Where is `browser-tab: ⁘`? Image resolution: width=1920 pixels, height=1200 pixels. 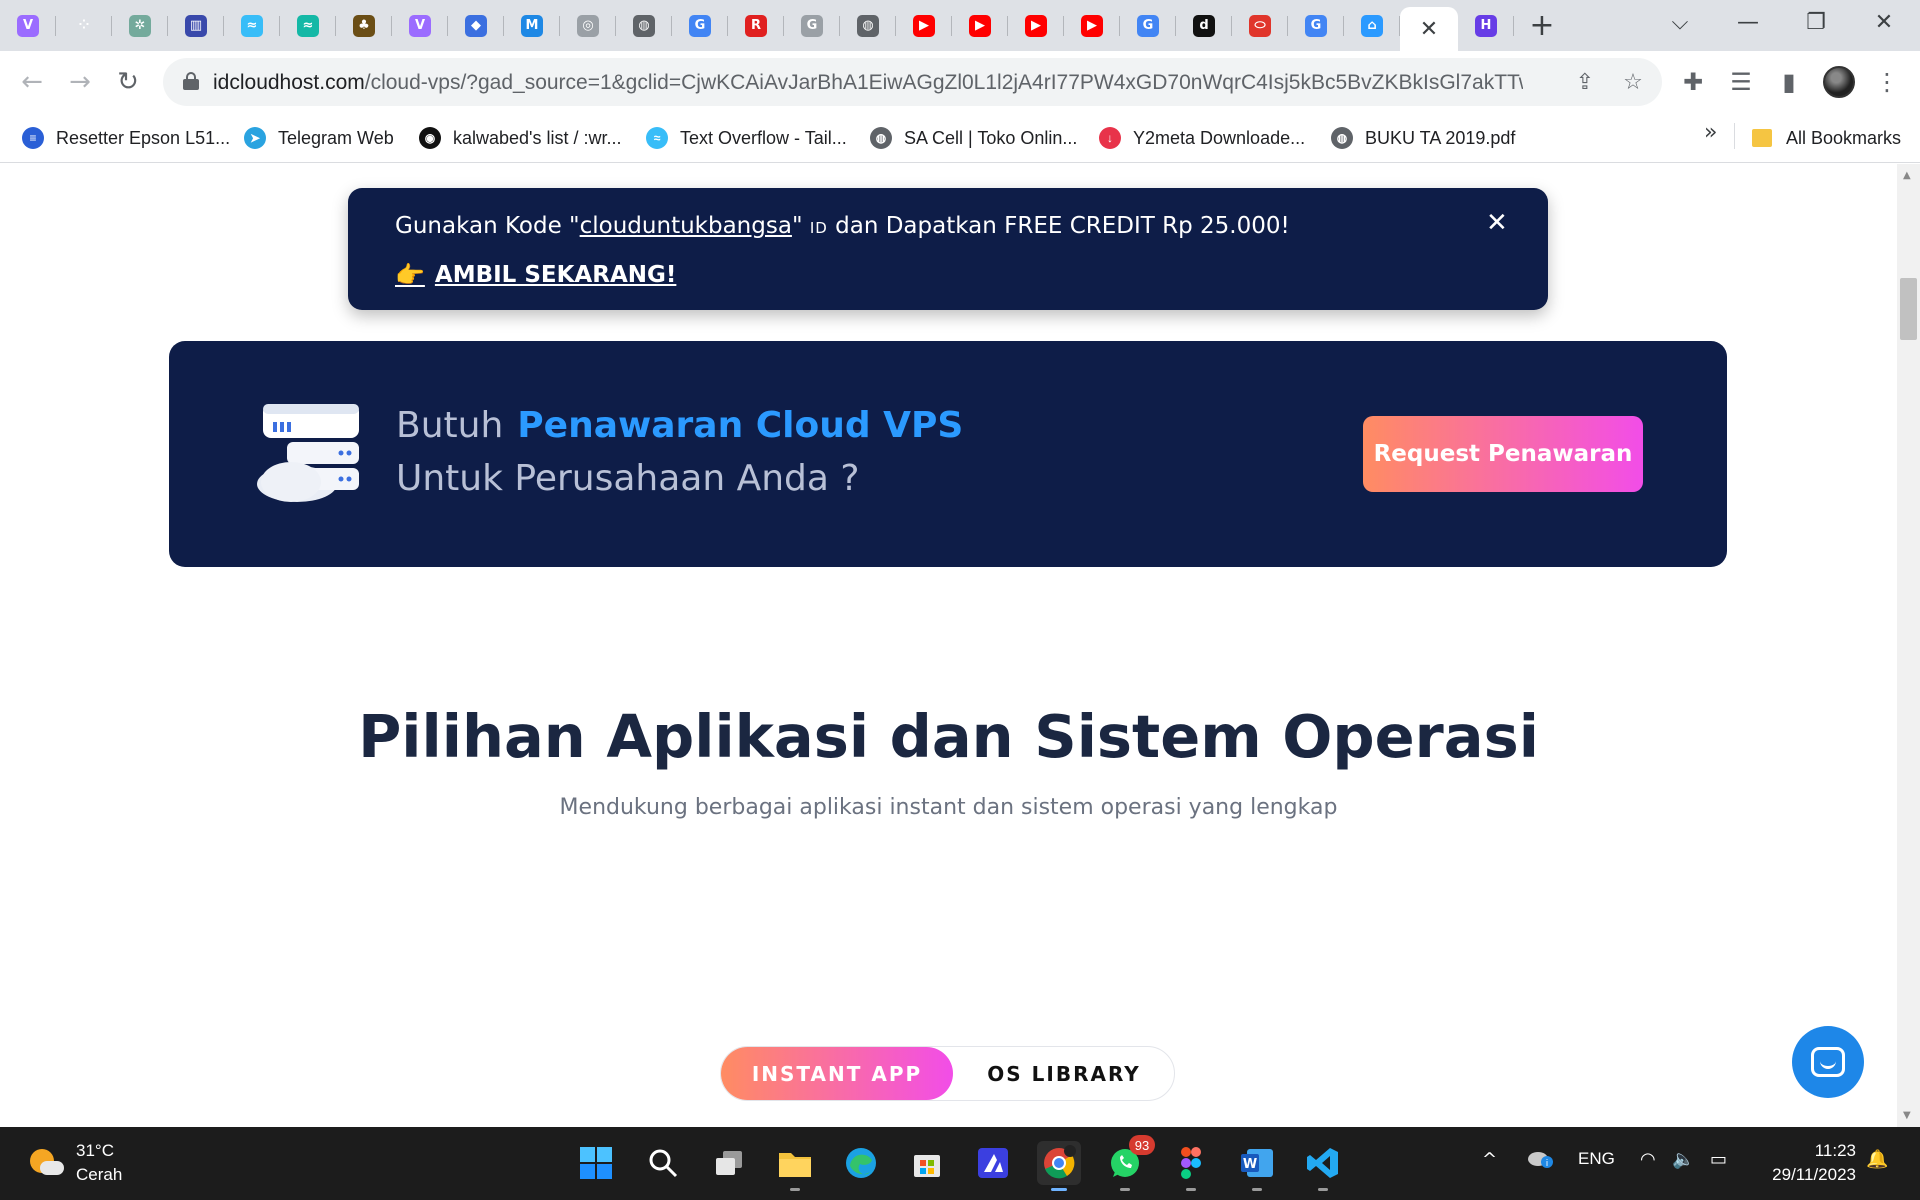
browser-tab: ⁘ is located at coordinates (84, 25).